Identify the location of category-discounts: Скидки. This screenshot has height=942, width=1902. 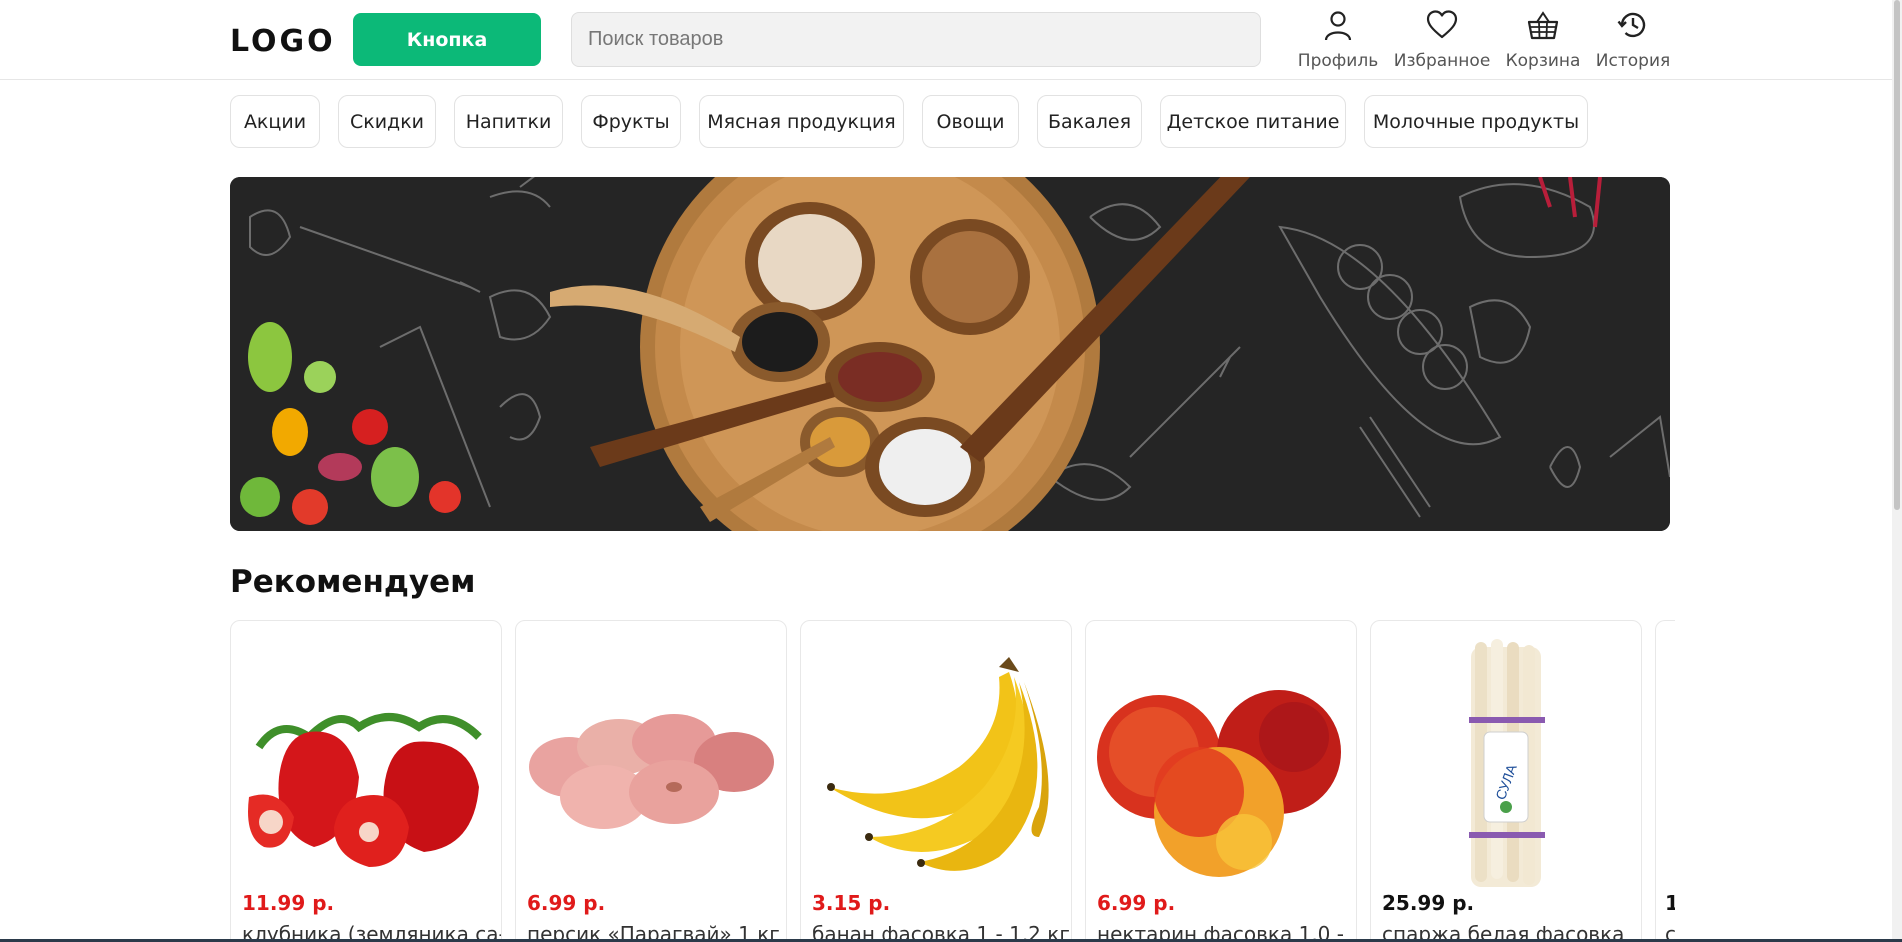
(387, 121).